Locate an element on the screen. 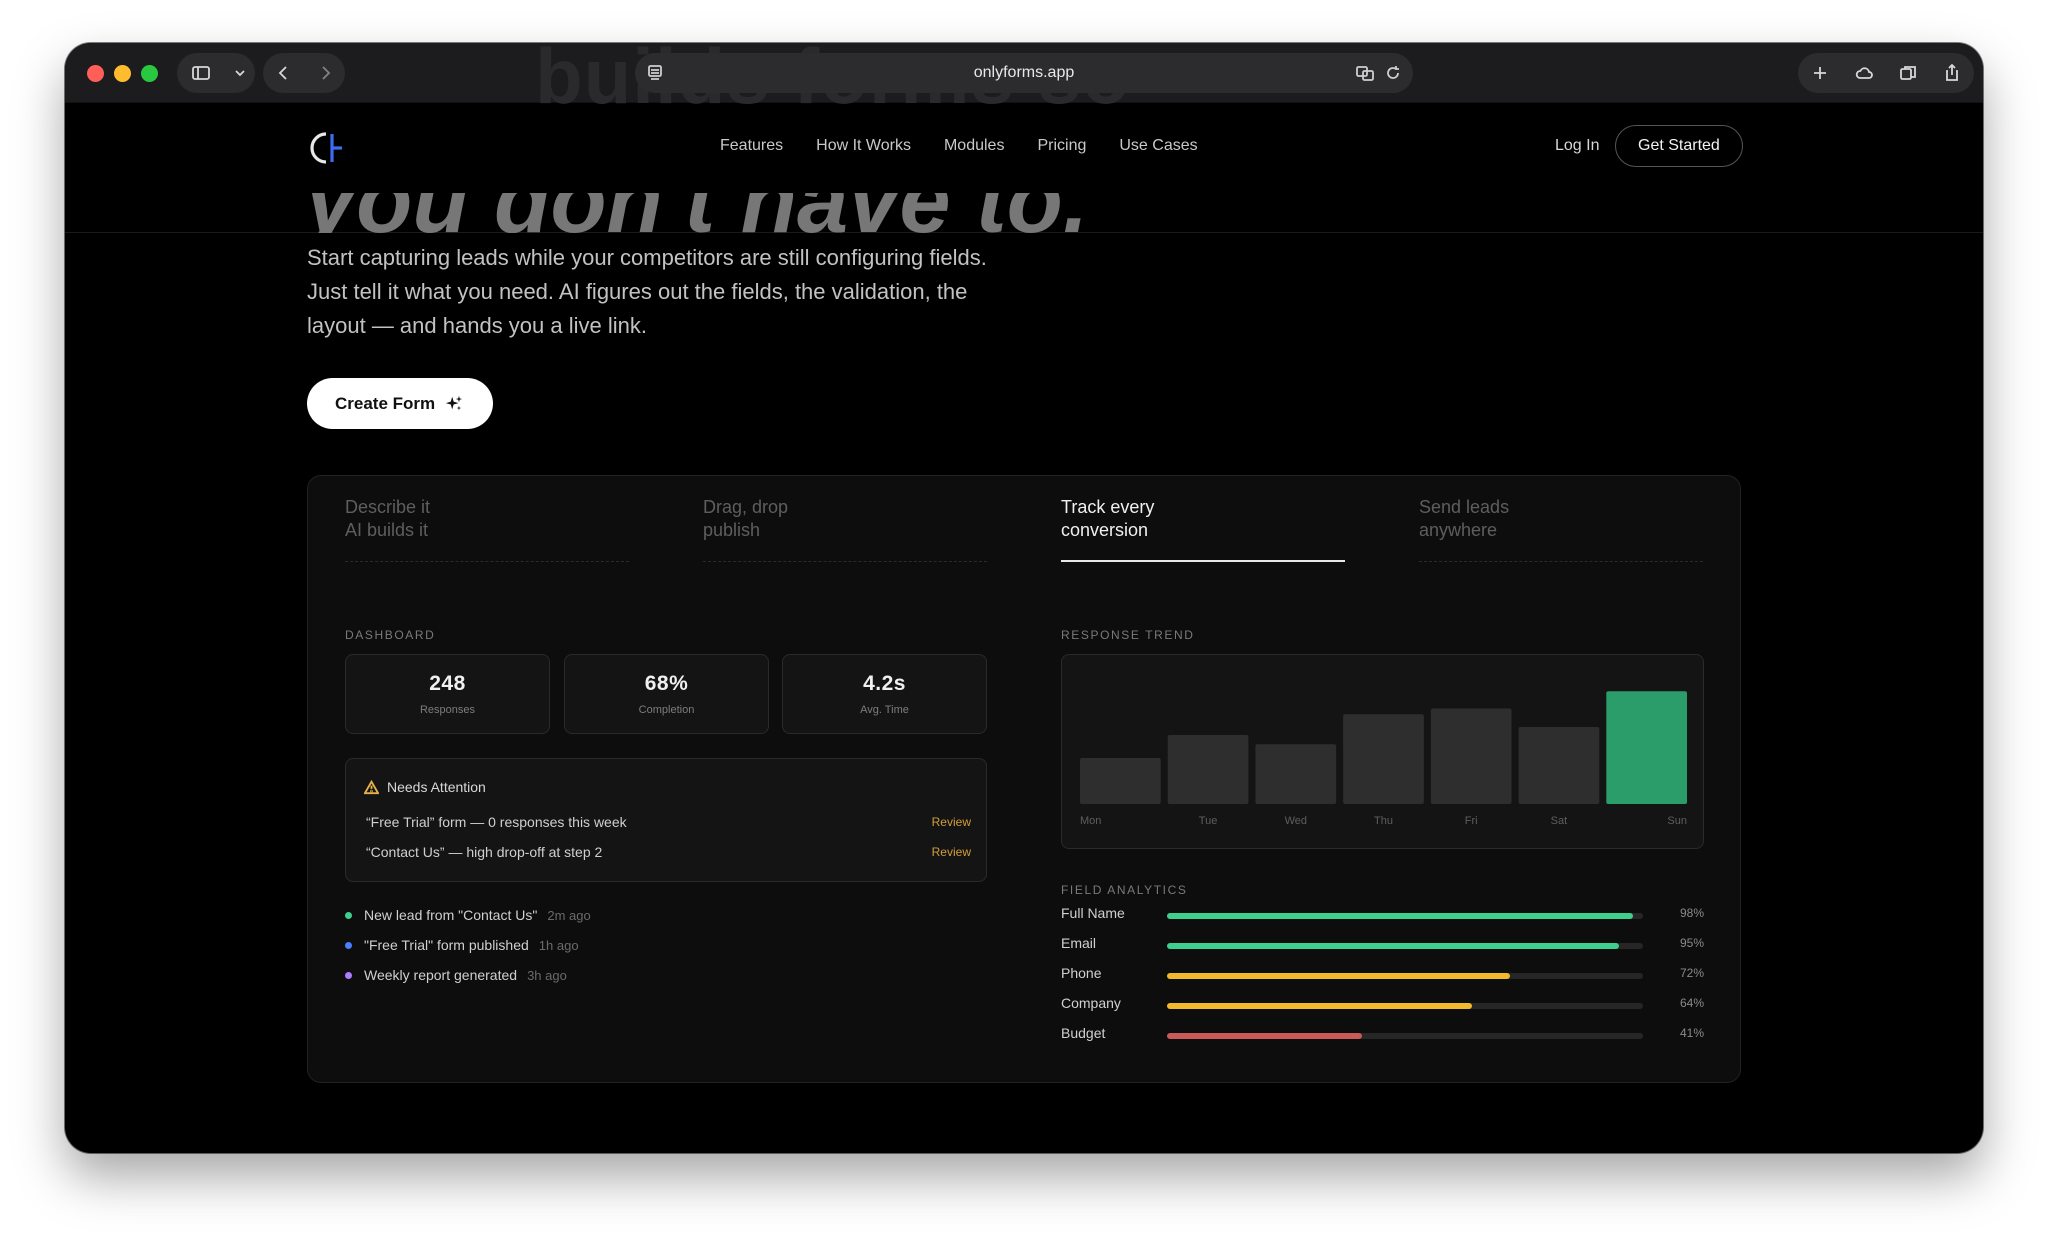 This screenshot has height=1240, width=2048. trend-tick-label: Fri is located at coordinates (1471, 821).